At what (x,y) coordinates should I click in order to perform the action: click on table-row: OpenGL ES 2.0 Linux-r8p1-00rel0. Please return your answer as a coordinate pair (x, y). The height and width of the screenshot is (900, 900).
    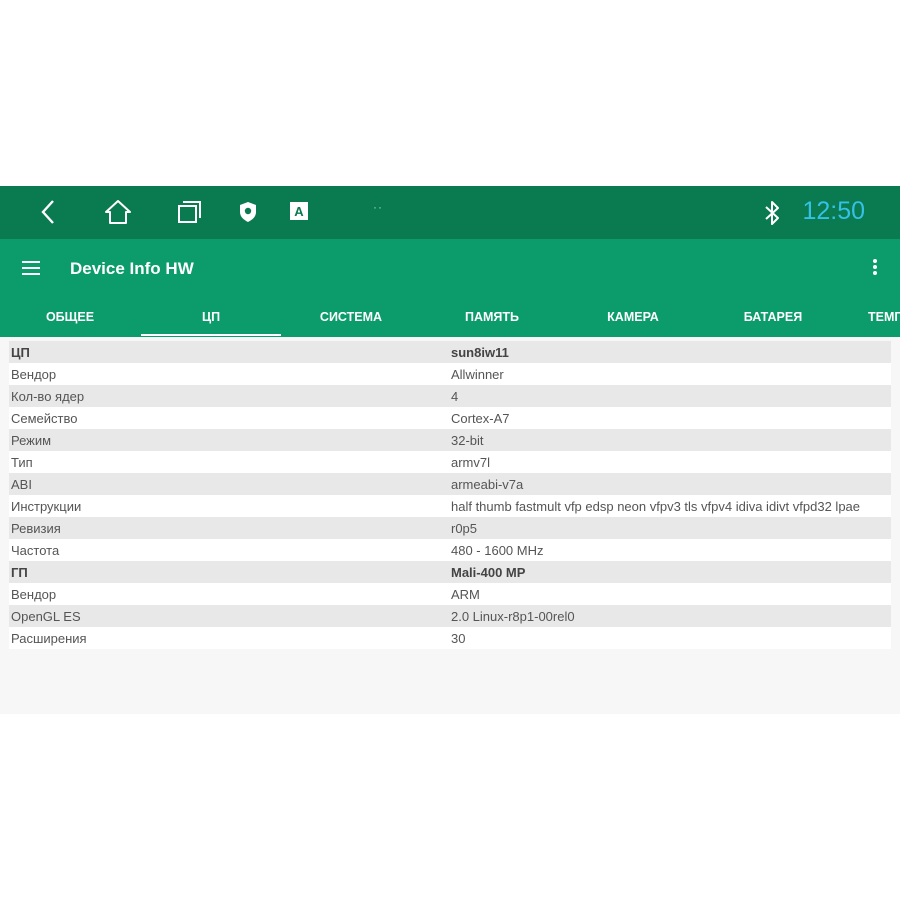
    Looking at the image, I should click on (450, 616).